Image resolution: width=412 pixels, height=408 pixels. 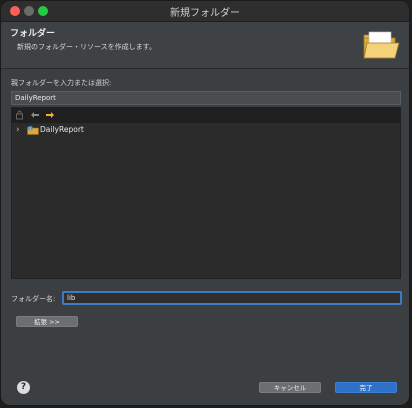 I want to click on finish-button: 完了, so click(x=366, y=387).